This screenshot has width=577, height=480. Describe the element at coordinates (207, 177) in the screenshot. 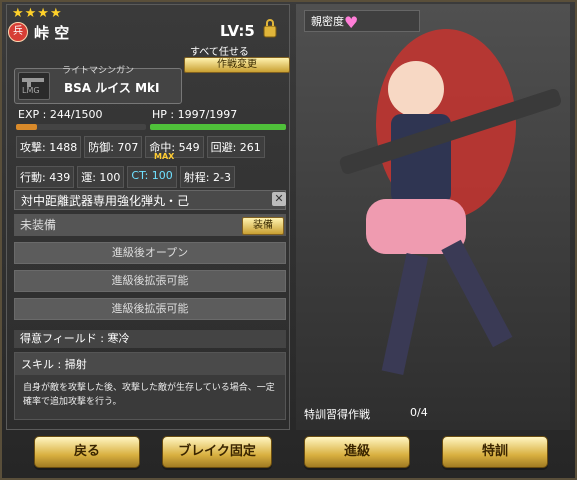

I see `stat-range: 射程: 2-3` at that location.